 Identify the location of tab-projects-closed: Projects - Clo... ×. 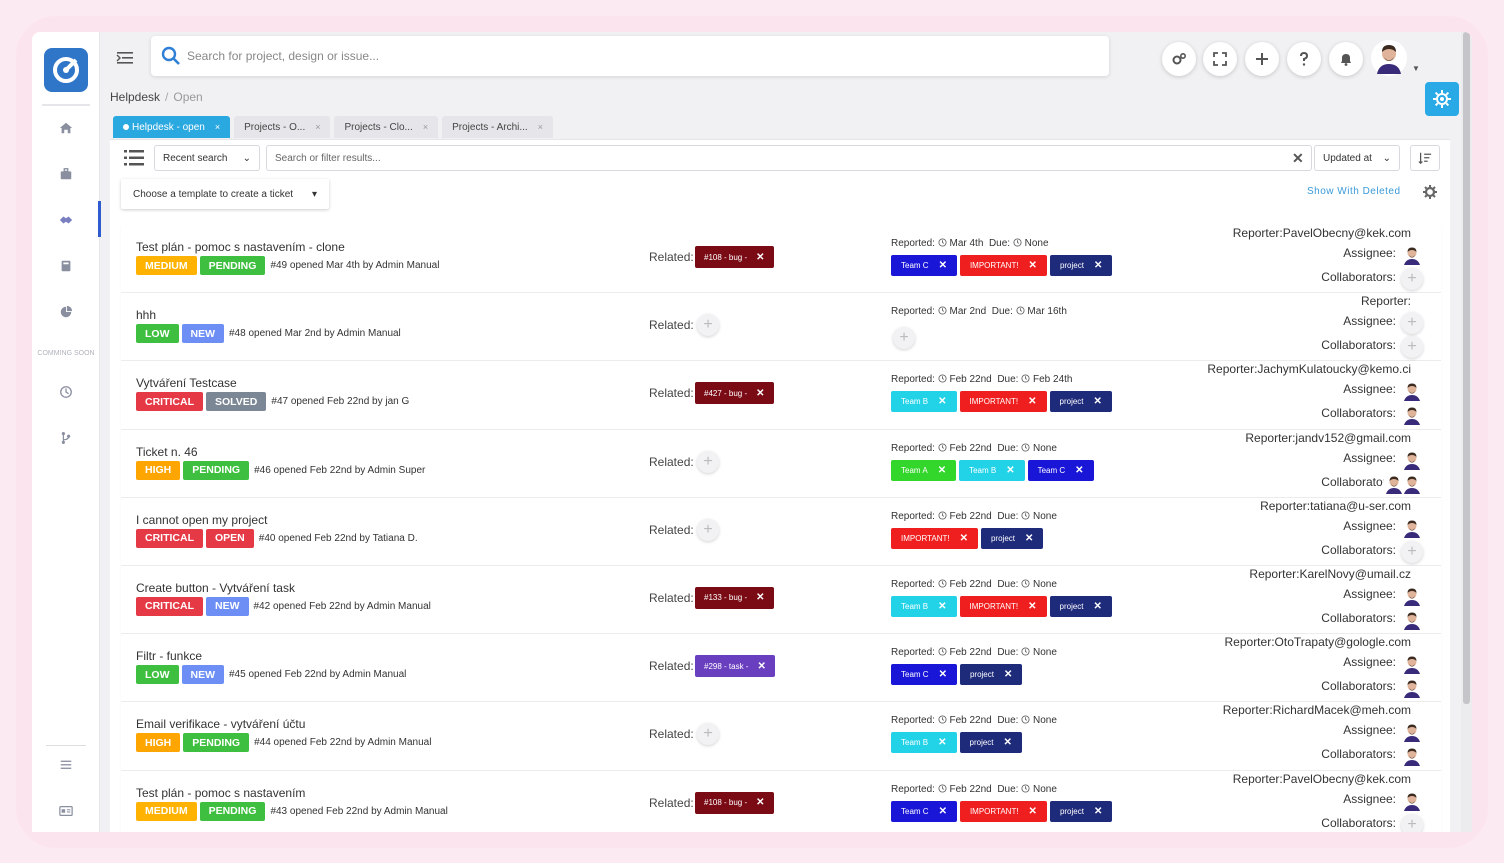
(386, 127).